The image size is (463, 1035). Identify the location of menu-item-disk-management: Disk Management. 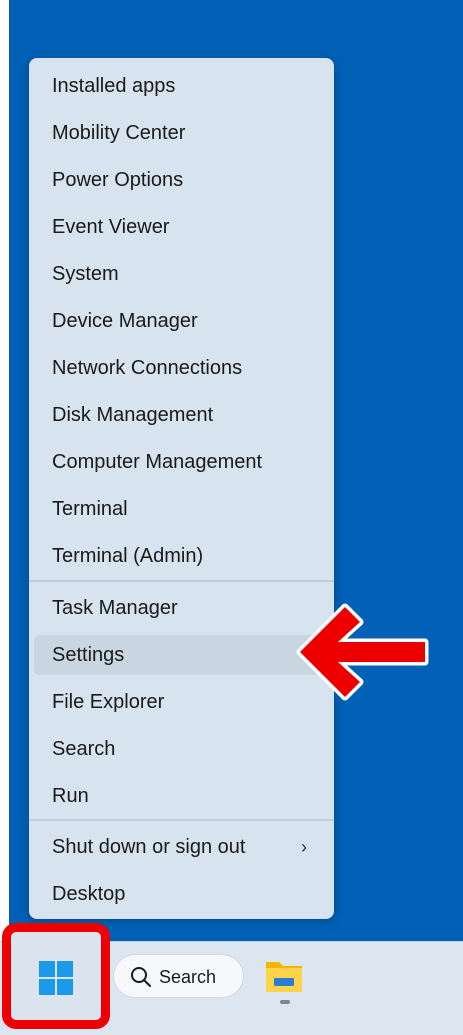
(181, 415).